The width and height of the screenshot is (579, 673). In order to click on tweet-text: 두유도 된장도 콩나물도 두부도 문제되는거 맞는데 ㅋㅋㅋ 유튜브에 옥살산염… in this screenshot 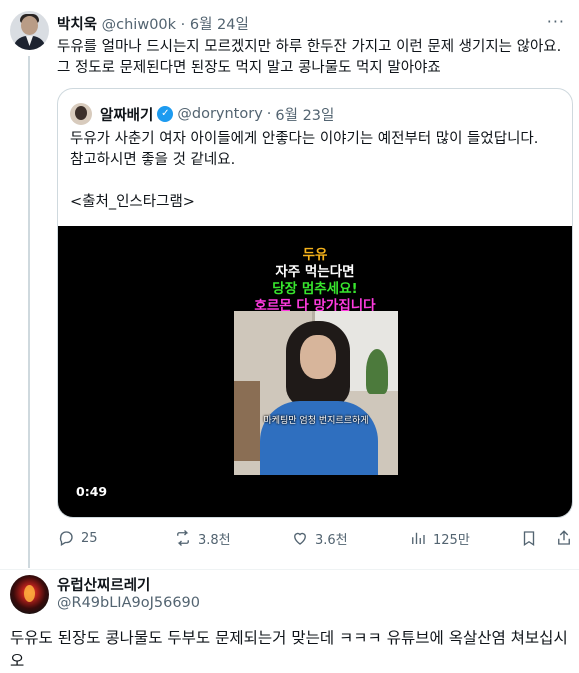, I will do `click(289, 649)`.